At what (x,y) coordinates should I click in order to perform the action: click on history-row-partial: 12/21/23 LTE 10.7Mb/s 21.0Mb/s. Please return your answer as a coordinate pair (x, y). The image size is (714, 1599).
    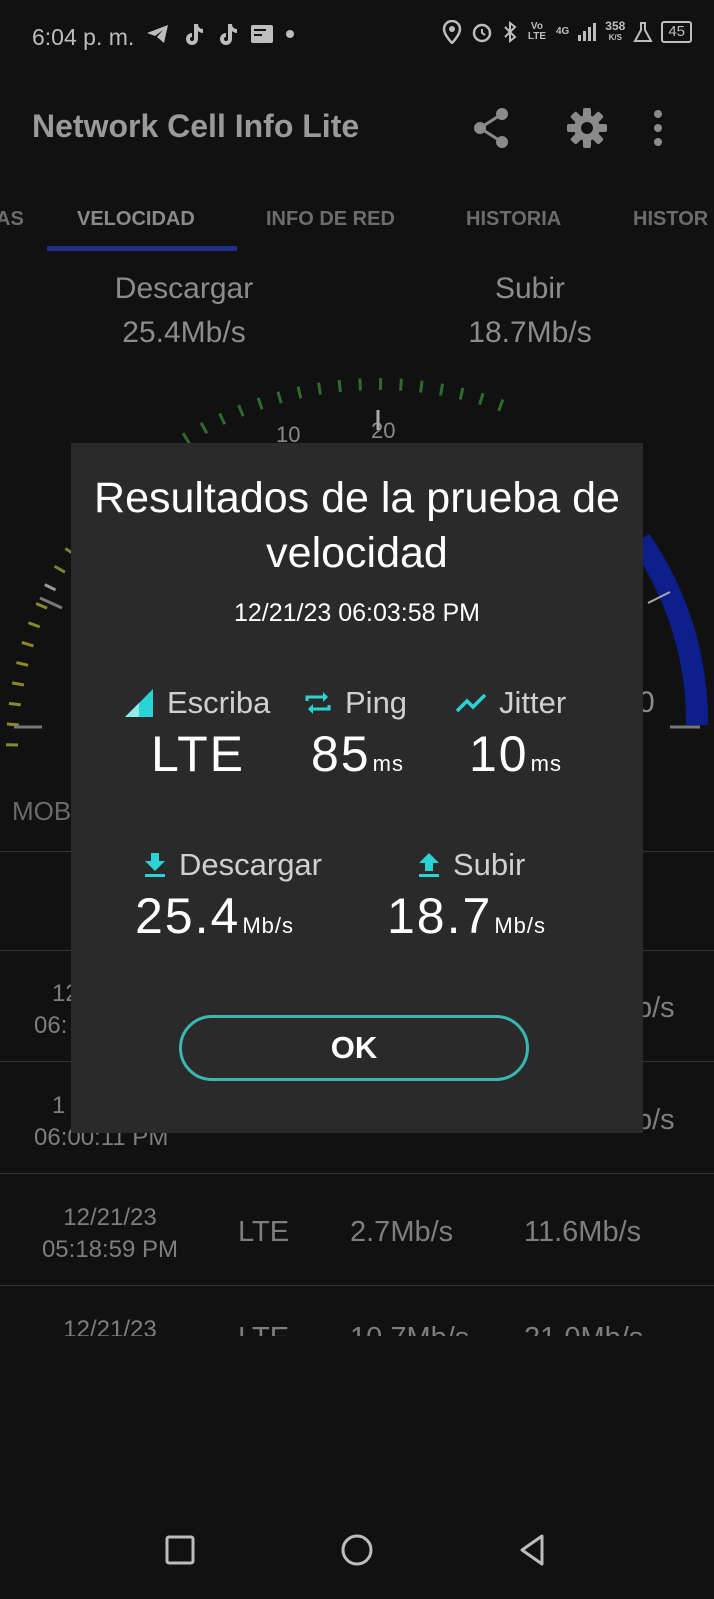
    Looking at the image, I should click on (357, 1321).